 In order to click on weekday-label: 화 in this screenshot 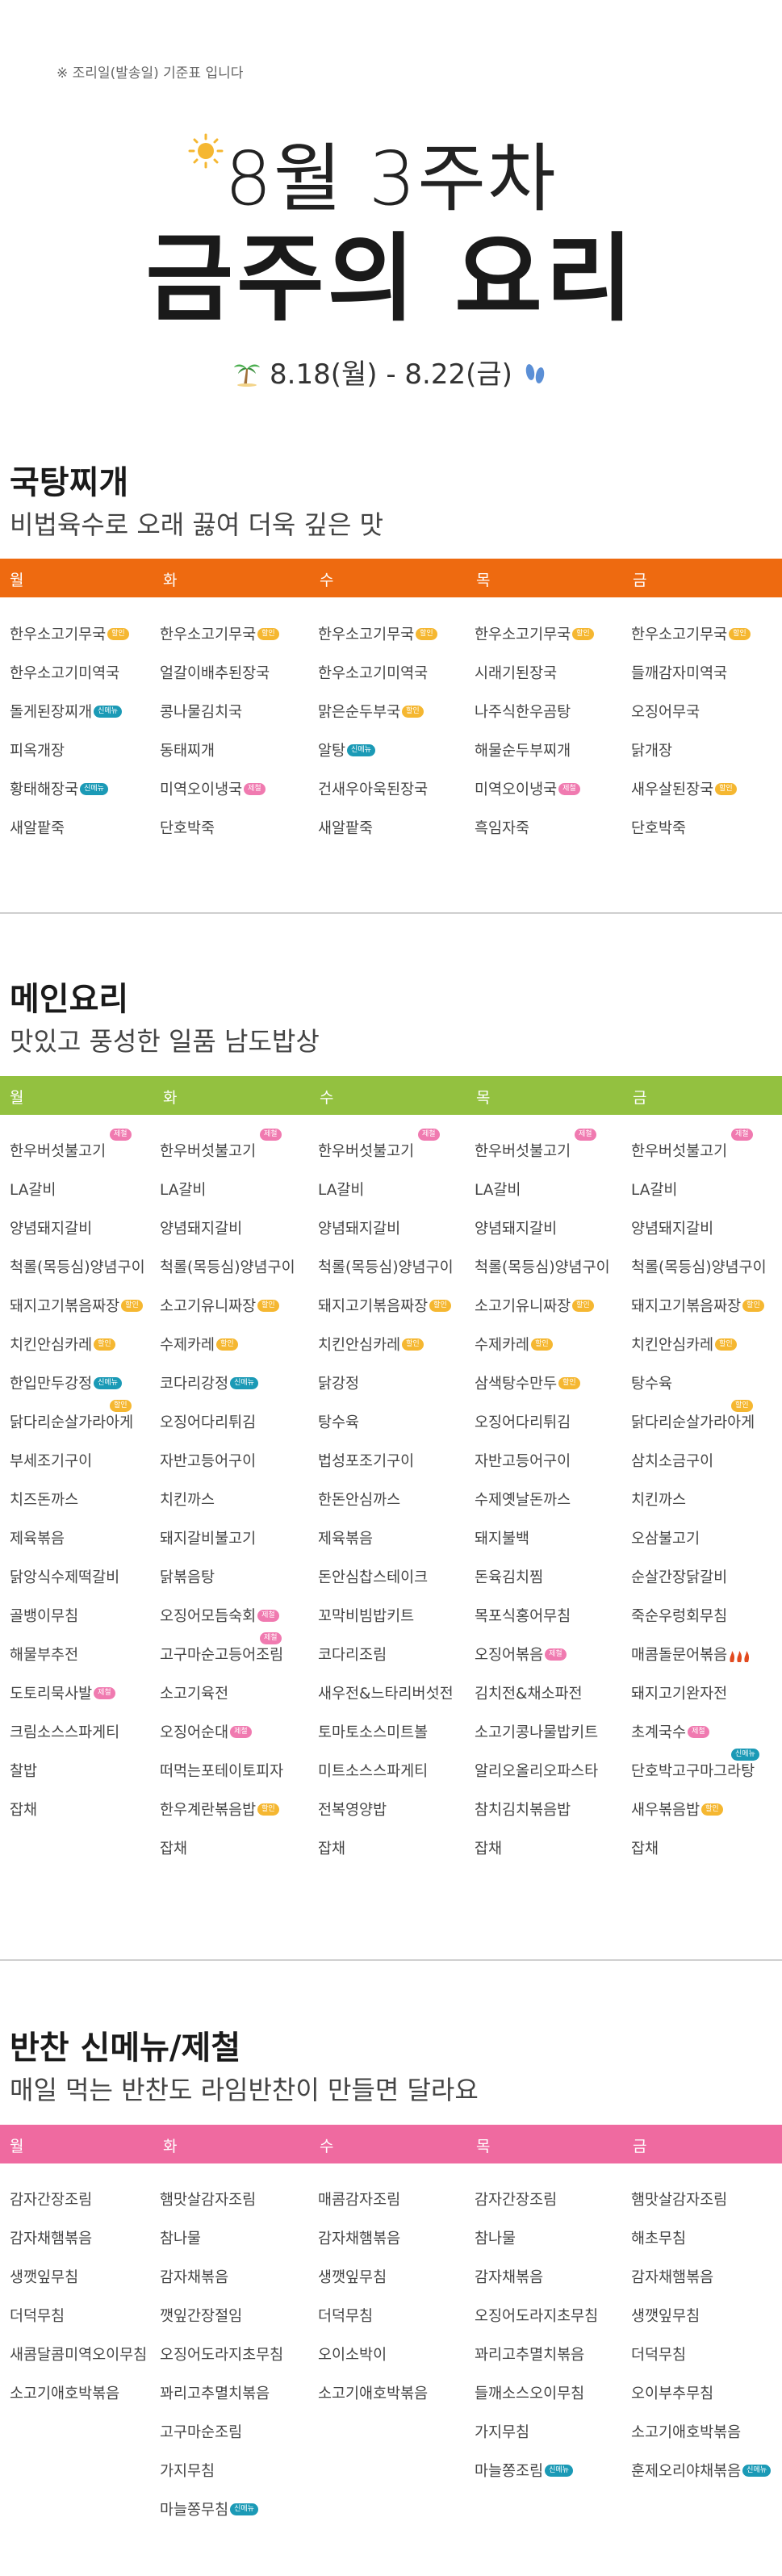, I will do `click(170, 2146)`.